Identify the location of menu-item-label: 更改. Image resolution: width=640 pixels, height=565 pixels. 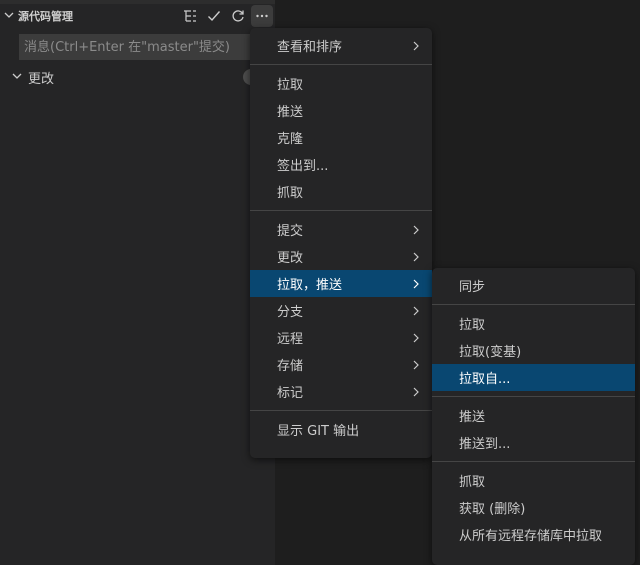
(290, 258).